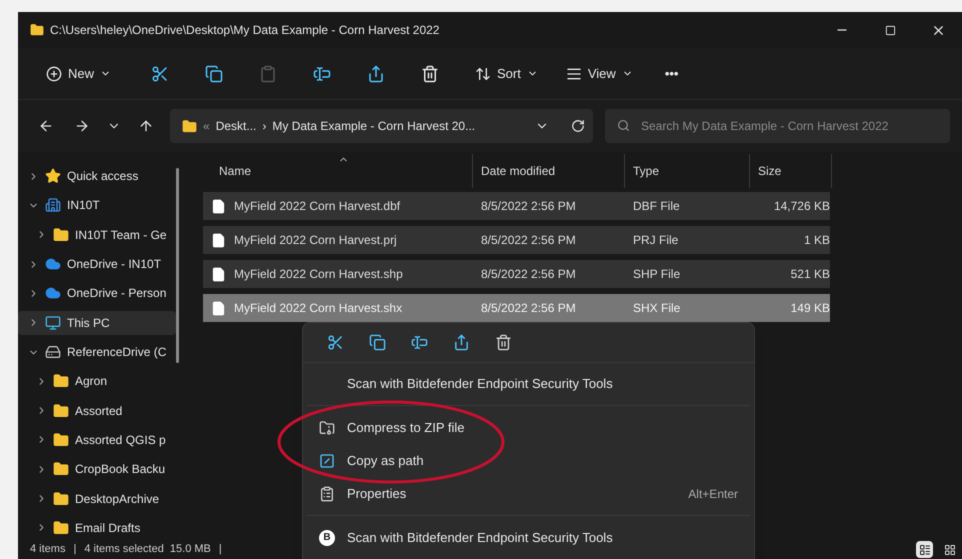 This screenshot has width=962, height=559. I want to click on sidebar-item: Assorted, so click(97, 410).